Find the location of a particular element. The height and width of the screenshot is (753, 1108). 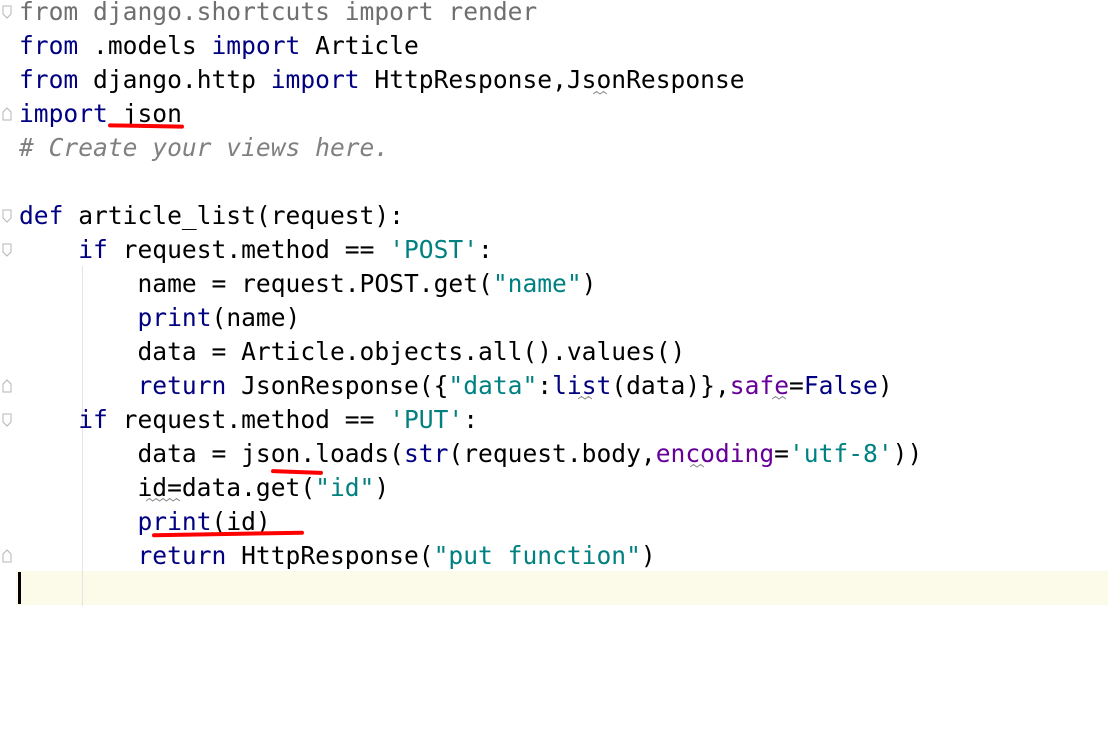

code-token: 'POST' is located at coordinates (434, 249).